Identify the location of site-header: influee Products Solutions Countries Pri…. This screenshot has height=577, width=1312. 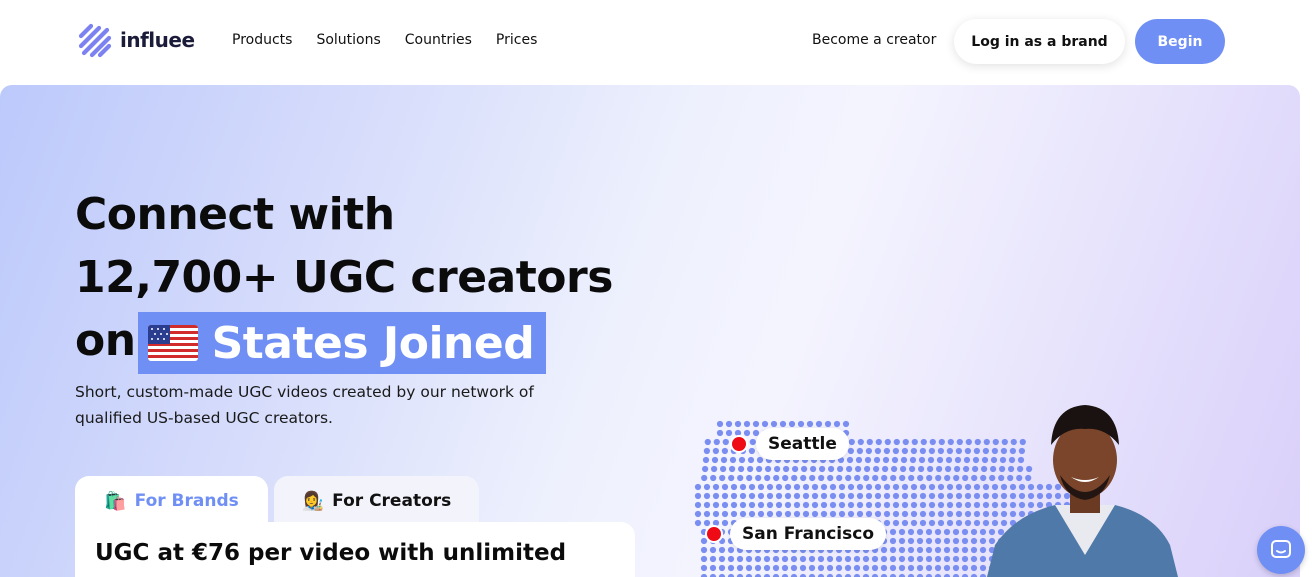
(656, 42).